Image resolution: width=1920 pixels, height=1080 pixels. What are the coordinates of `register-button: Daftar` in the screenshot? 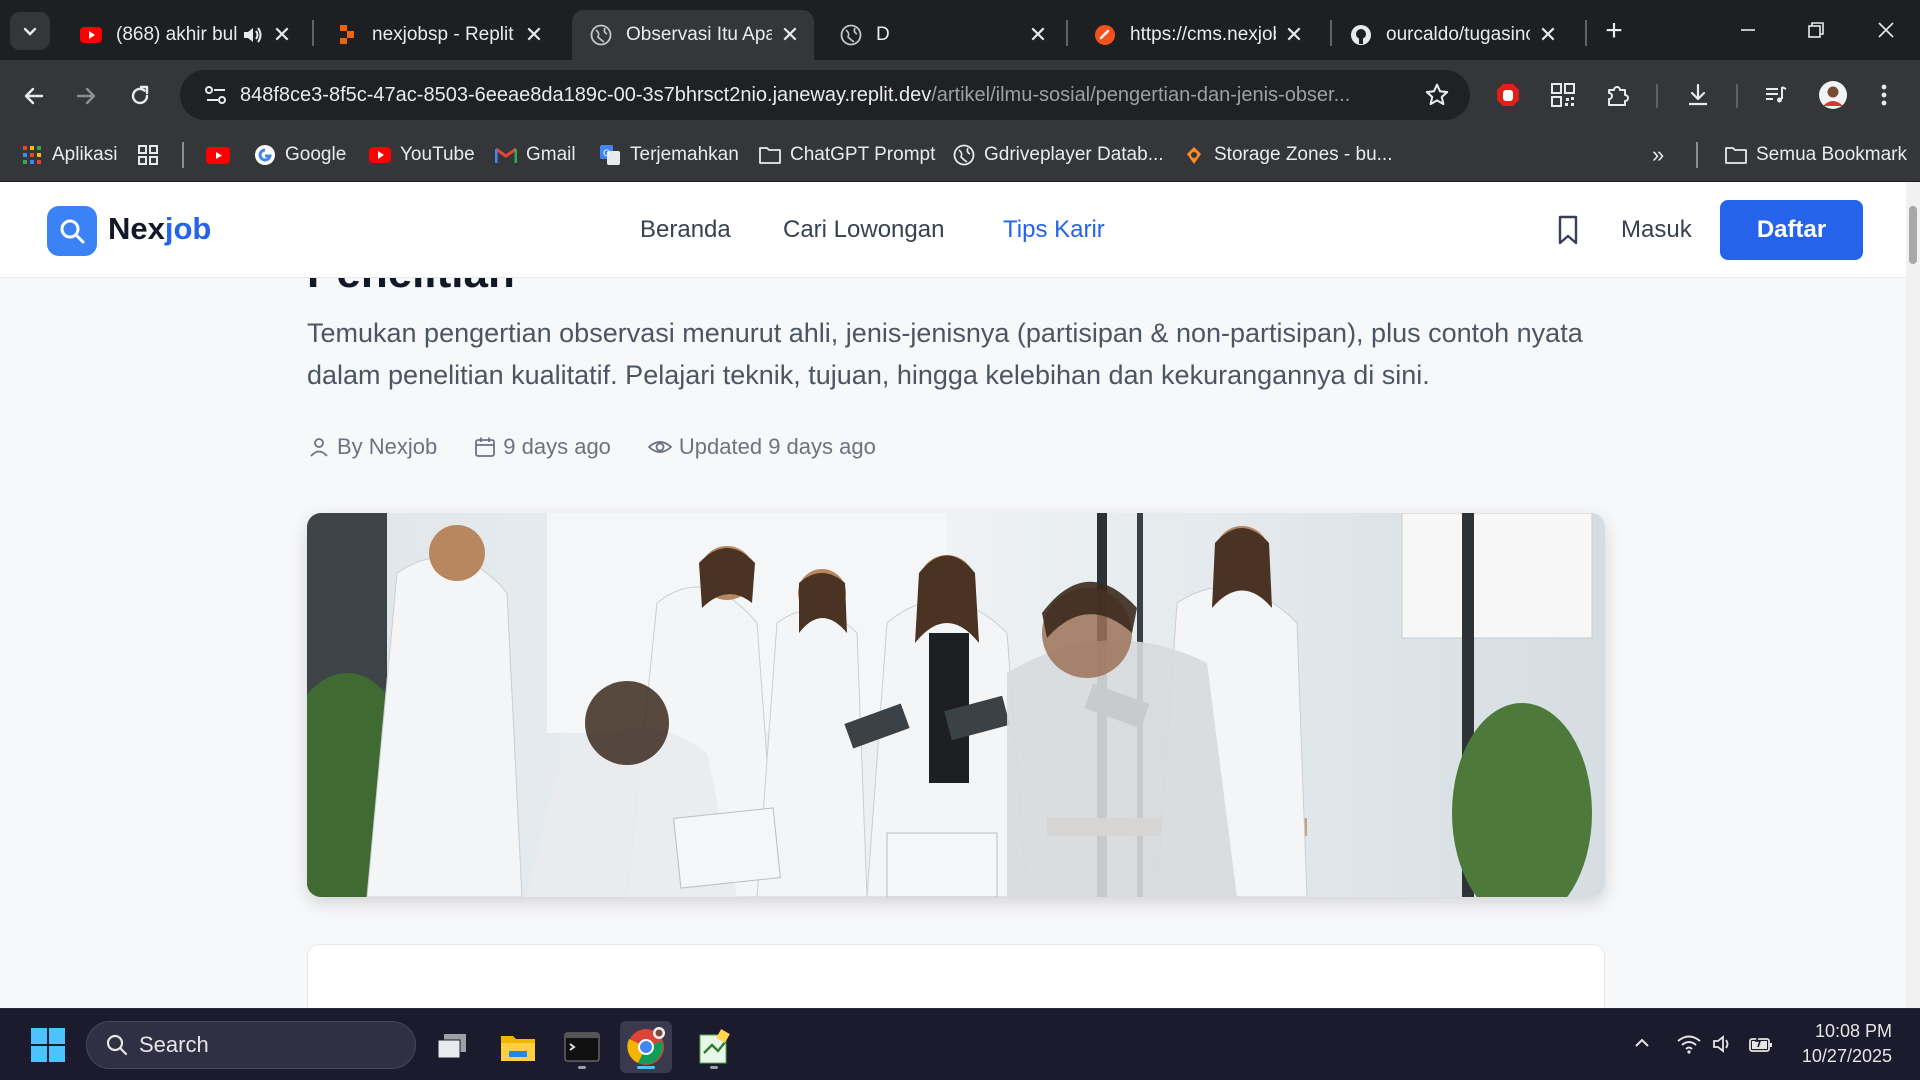 It's located at (1791, 230).